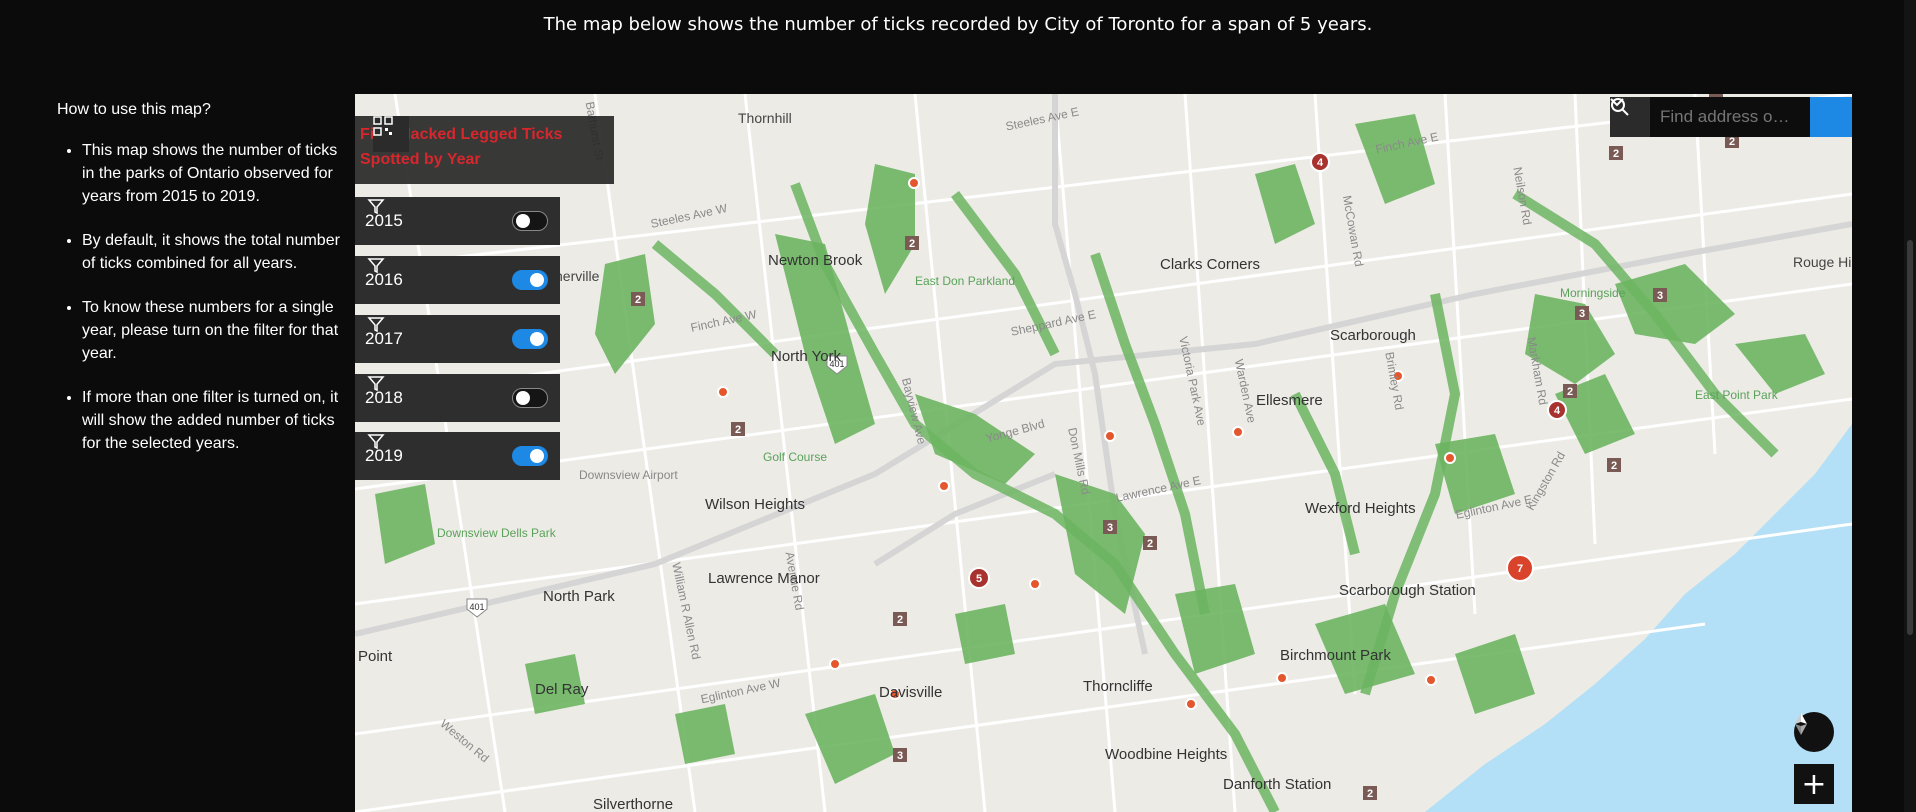 Image resolution: width=1916 pixels, height=812 pixels. What do you see at coordinates (815, 260) in the screenshot?
I see `place-label: Newton Brook` at bounding box center [815, 260].